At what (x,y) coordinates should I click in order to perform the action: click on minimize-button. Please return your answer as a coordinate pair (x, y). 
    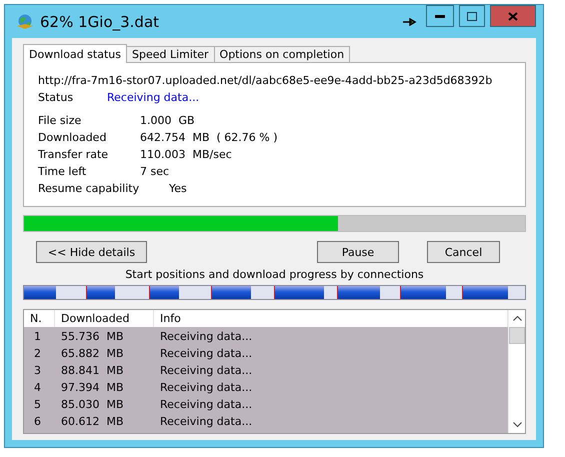
    Looking at the image, I should click on (440, 16).